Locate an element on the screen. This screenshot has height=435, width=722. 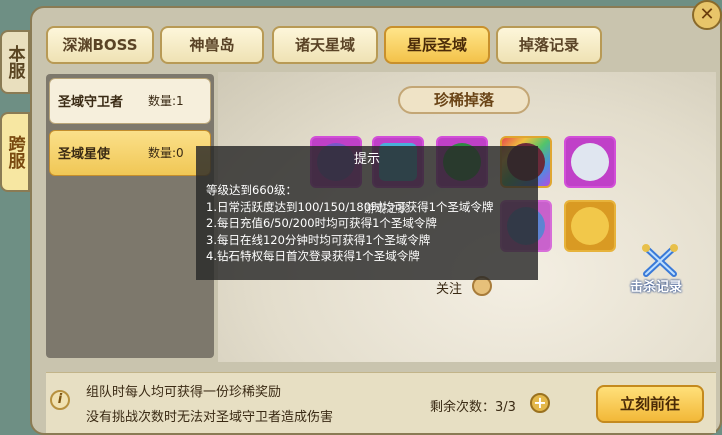
list-item: 圣域守卫者 数量:1 is located at coordinates (130, 101).